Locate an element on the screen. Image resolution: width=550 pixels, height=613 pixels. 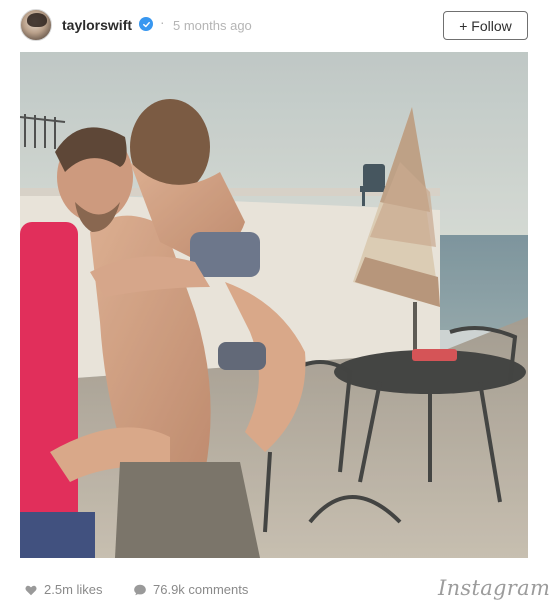
post-footer: 2.5m likes 76.9k comments Instagram is located at coordinates (275, 585).